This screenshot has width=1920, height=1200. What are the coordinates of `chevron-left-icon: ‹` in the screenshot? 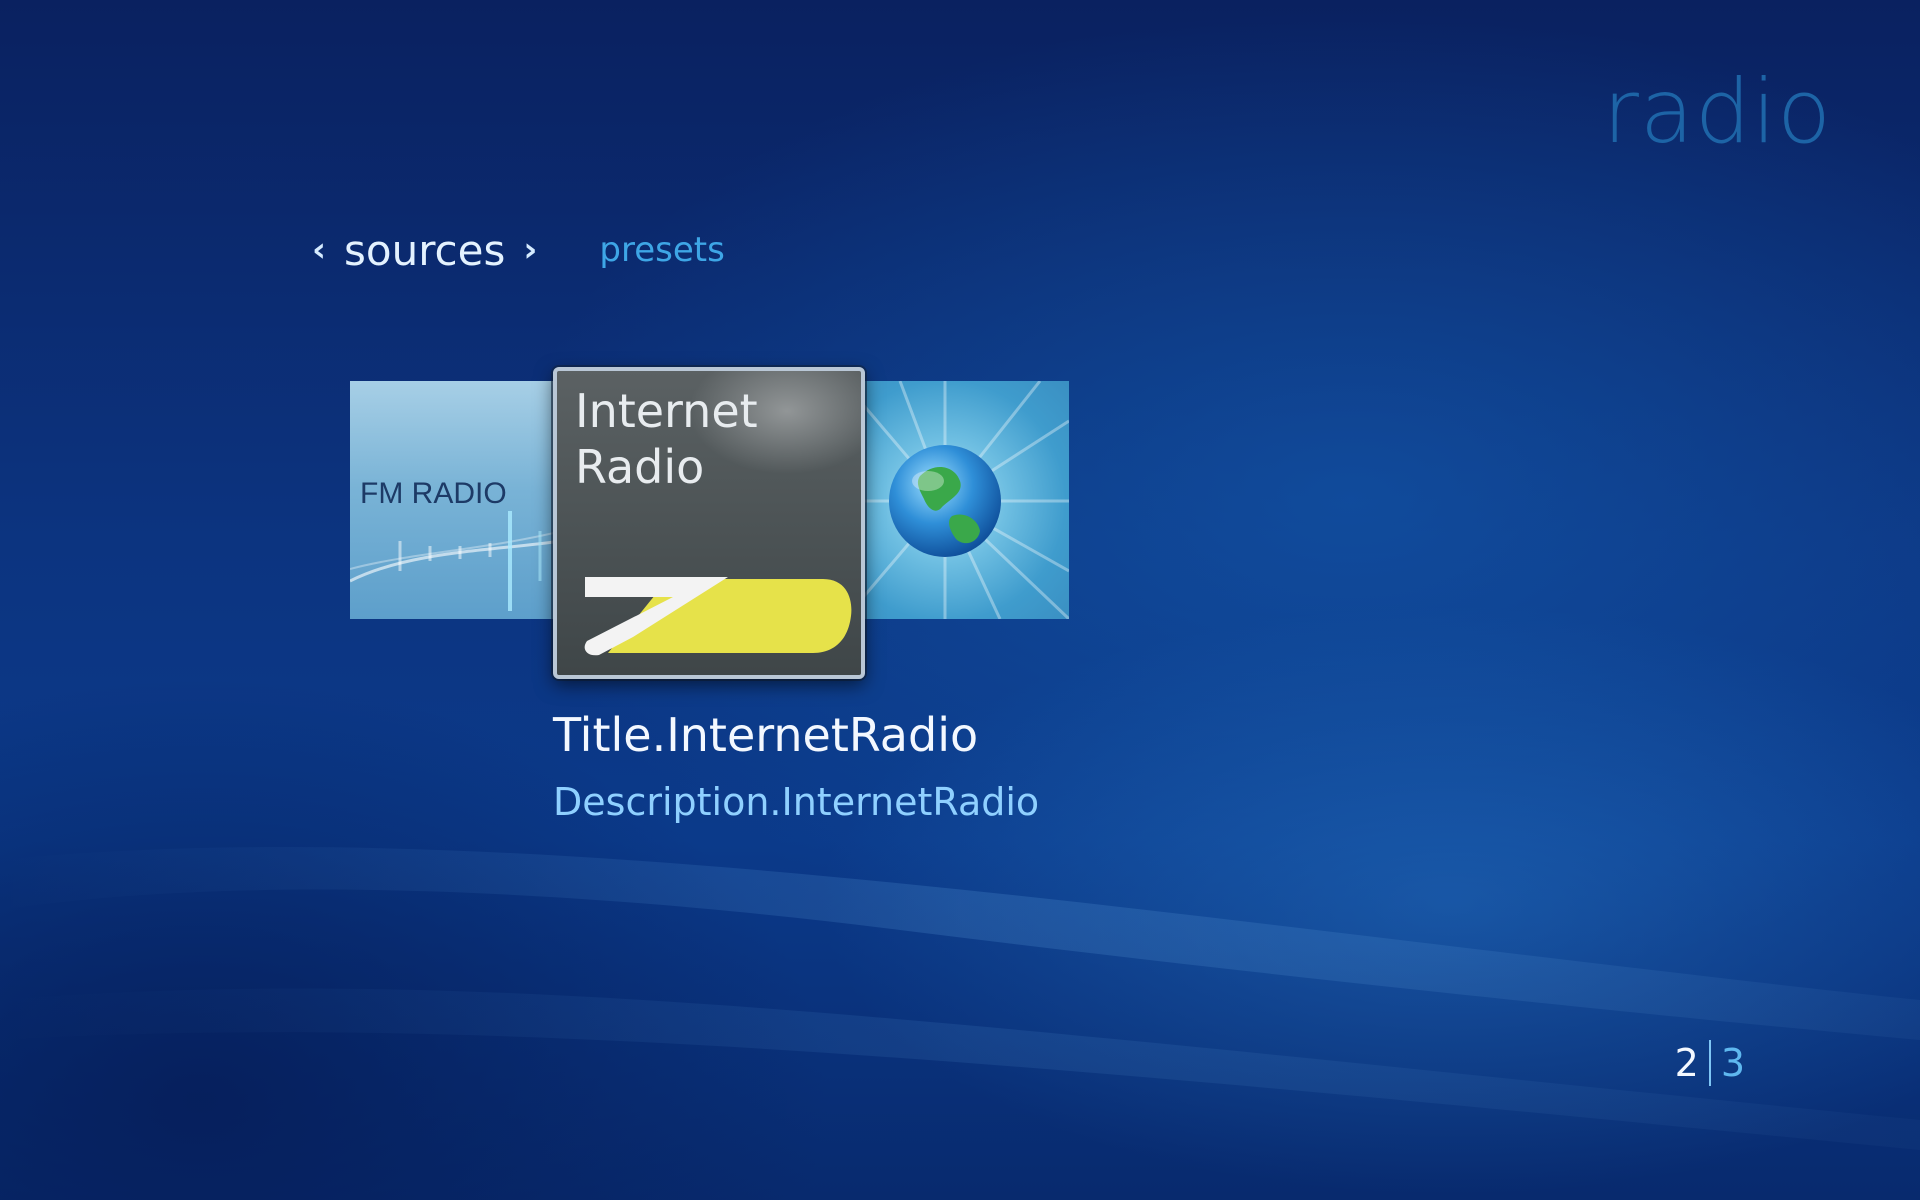 It's located at (319, 250).